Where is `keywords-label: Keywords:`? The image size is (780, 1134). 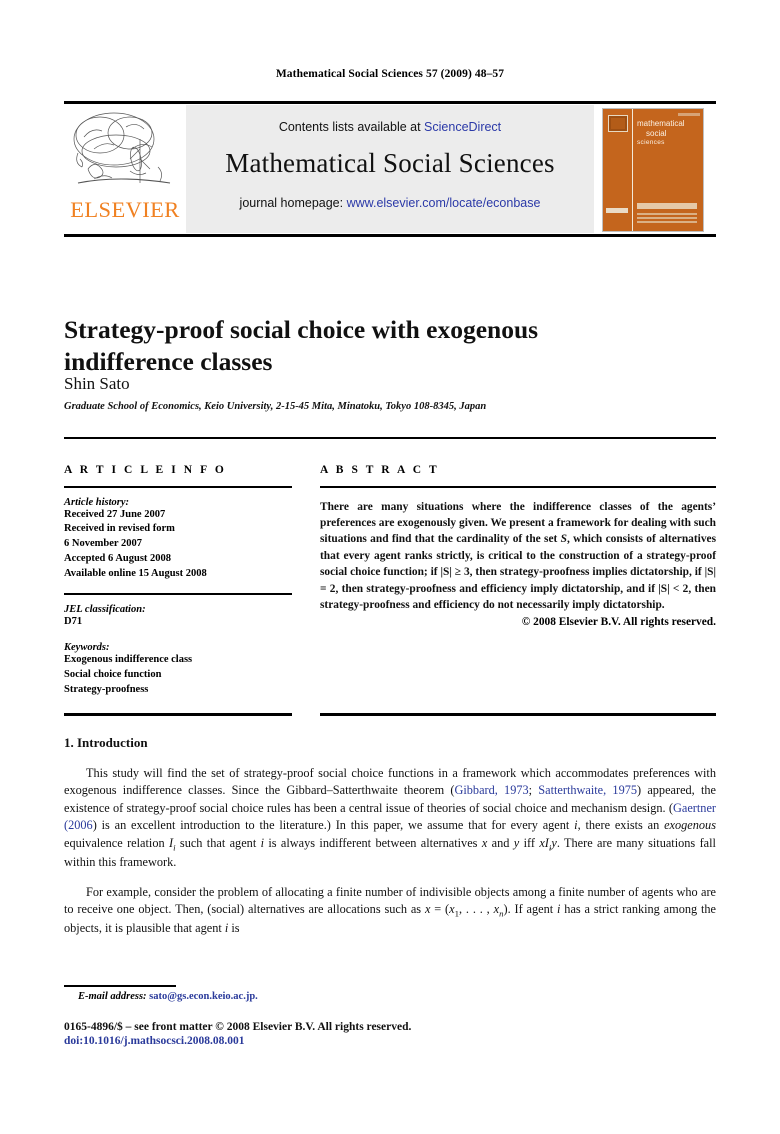
keywords-label: Keywords: is located at coordinates (87, 648).